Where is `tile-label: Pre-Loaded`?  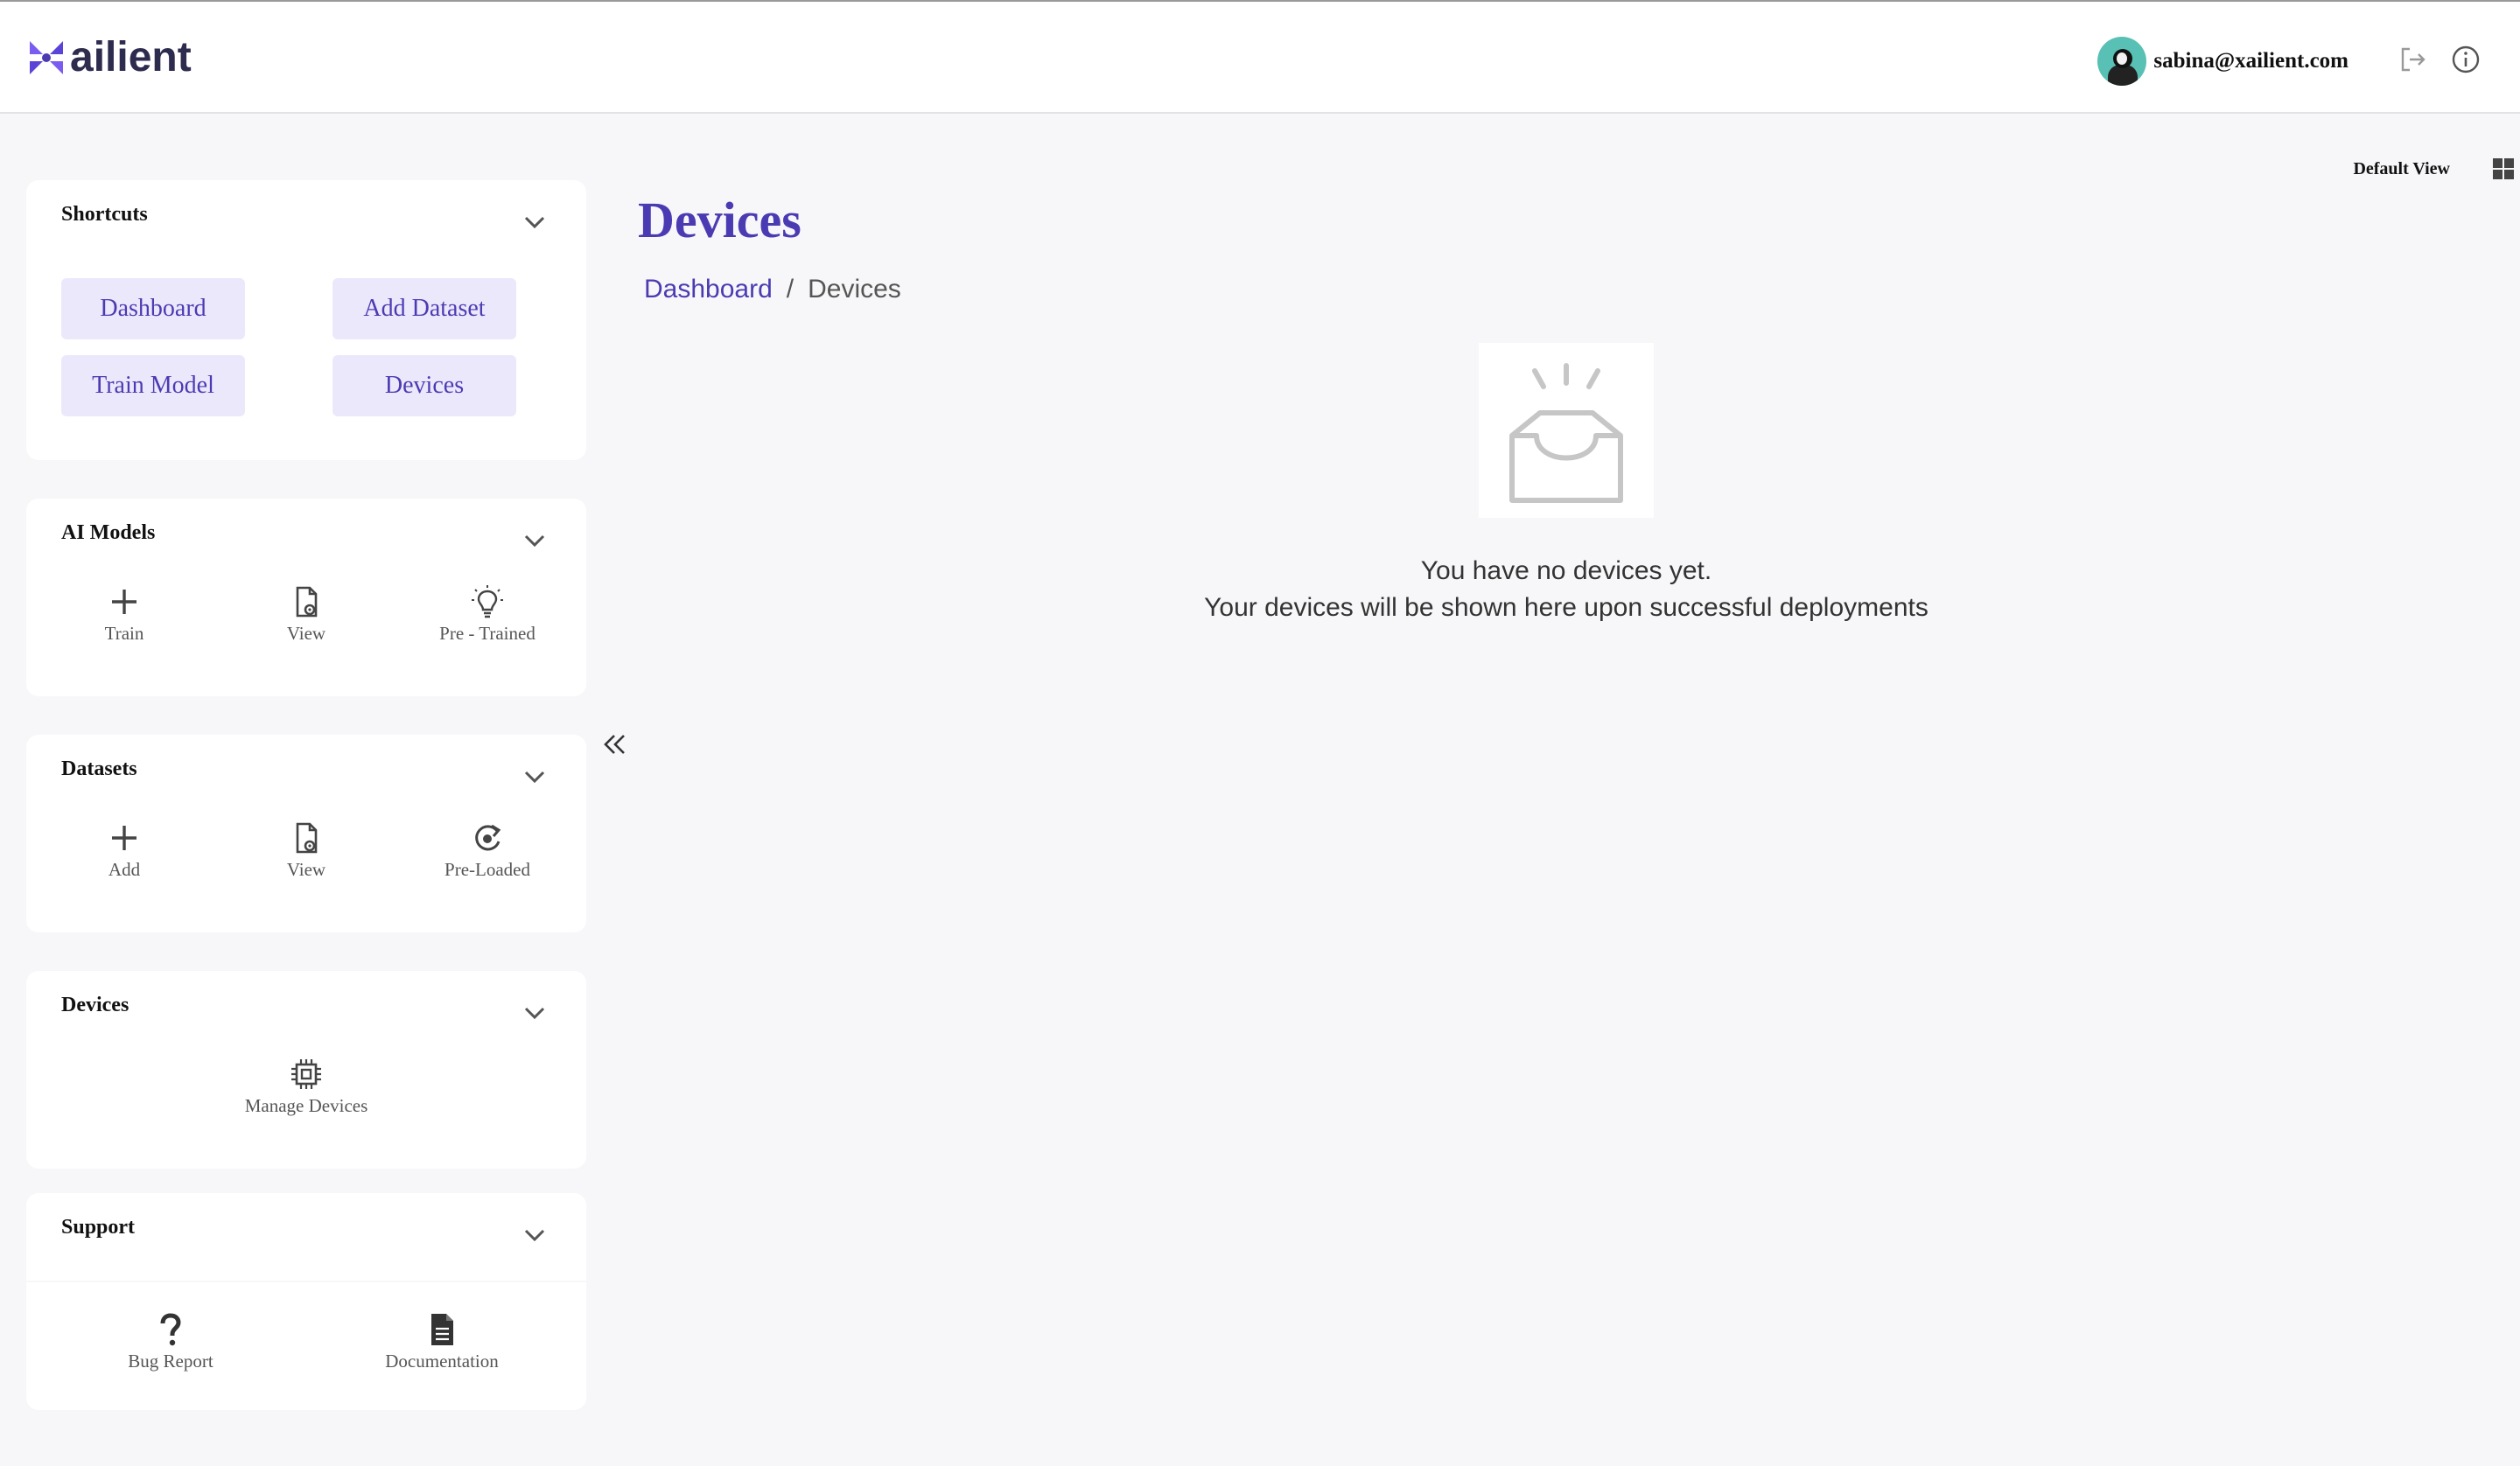
tile-label: Pre-Loaded is located at coordinates (487, 869).